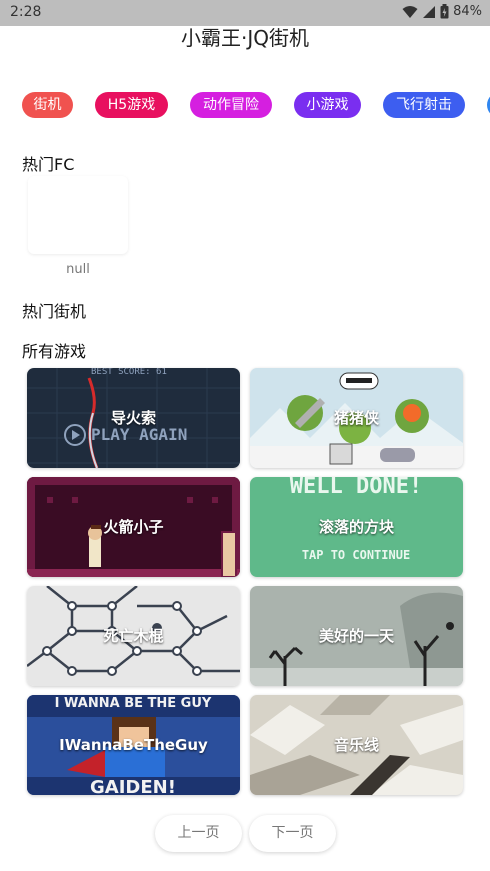 The image size is (490, 871). What do you see at coordinates (78, 269) in the screenshot?
I see `hot-fc-card-name: null` at bounding box center [78, 269].